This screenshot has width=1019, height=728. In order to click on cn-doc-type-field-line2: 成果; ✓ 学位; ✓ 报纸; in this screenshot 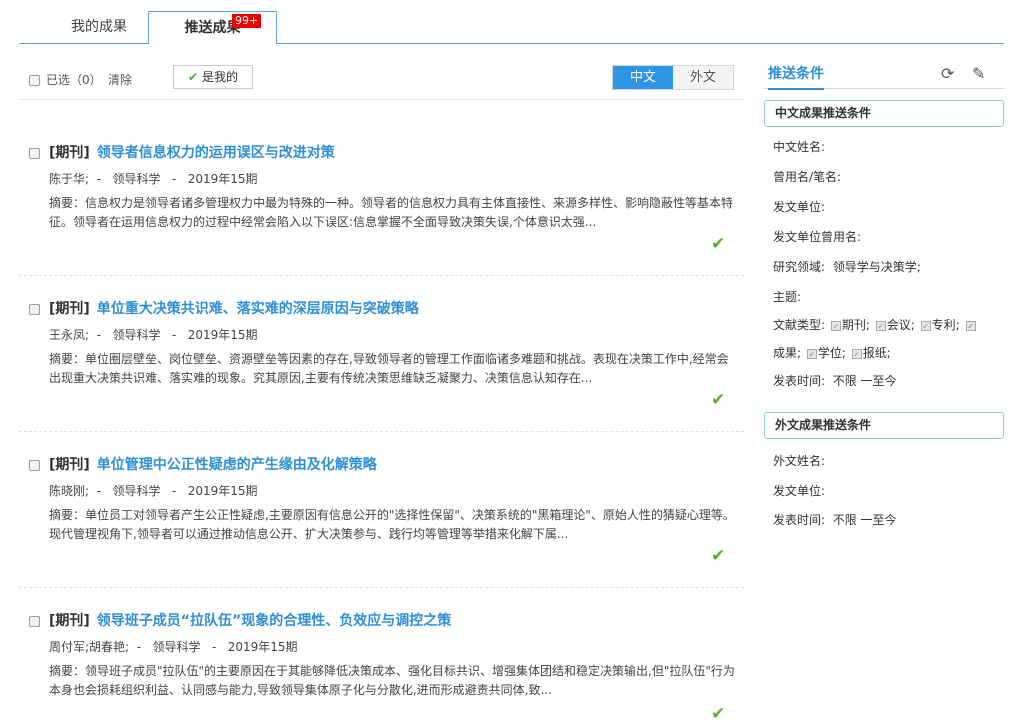, I will do `click(832, 352)`.